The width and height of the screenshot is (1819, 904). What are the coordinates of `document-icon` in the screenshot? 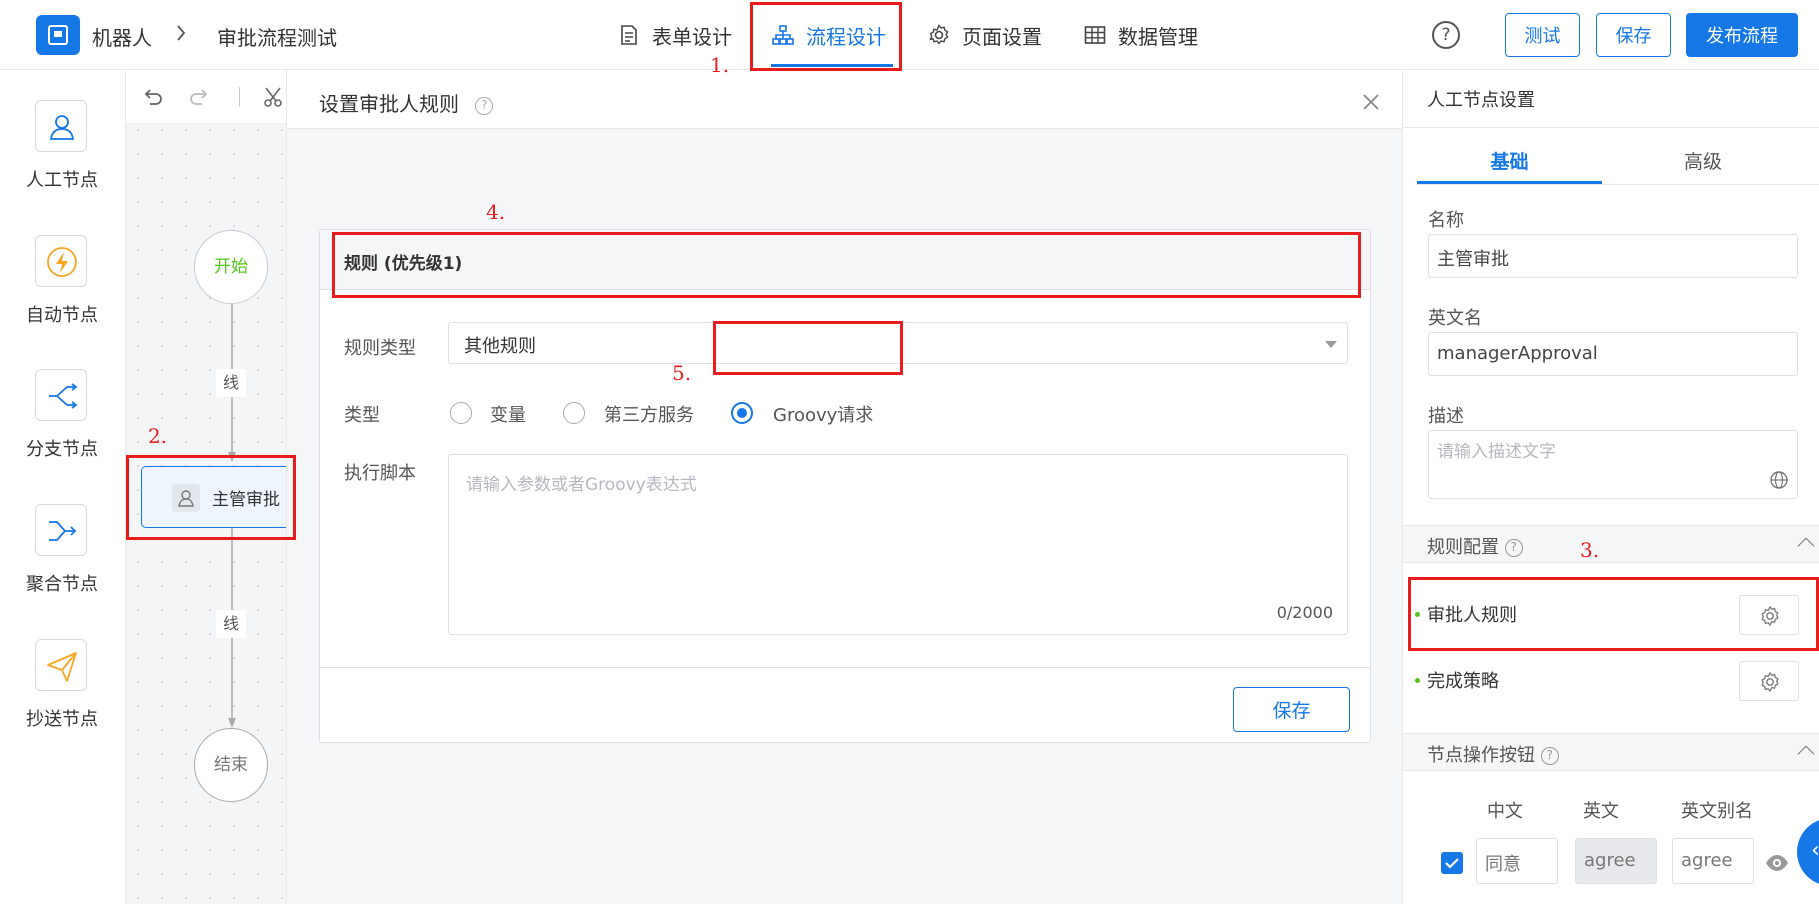 It's located at (629, 35).